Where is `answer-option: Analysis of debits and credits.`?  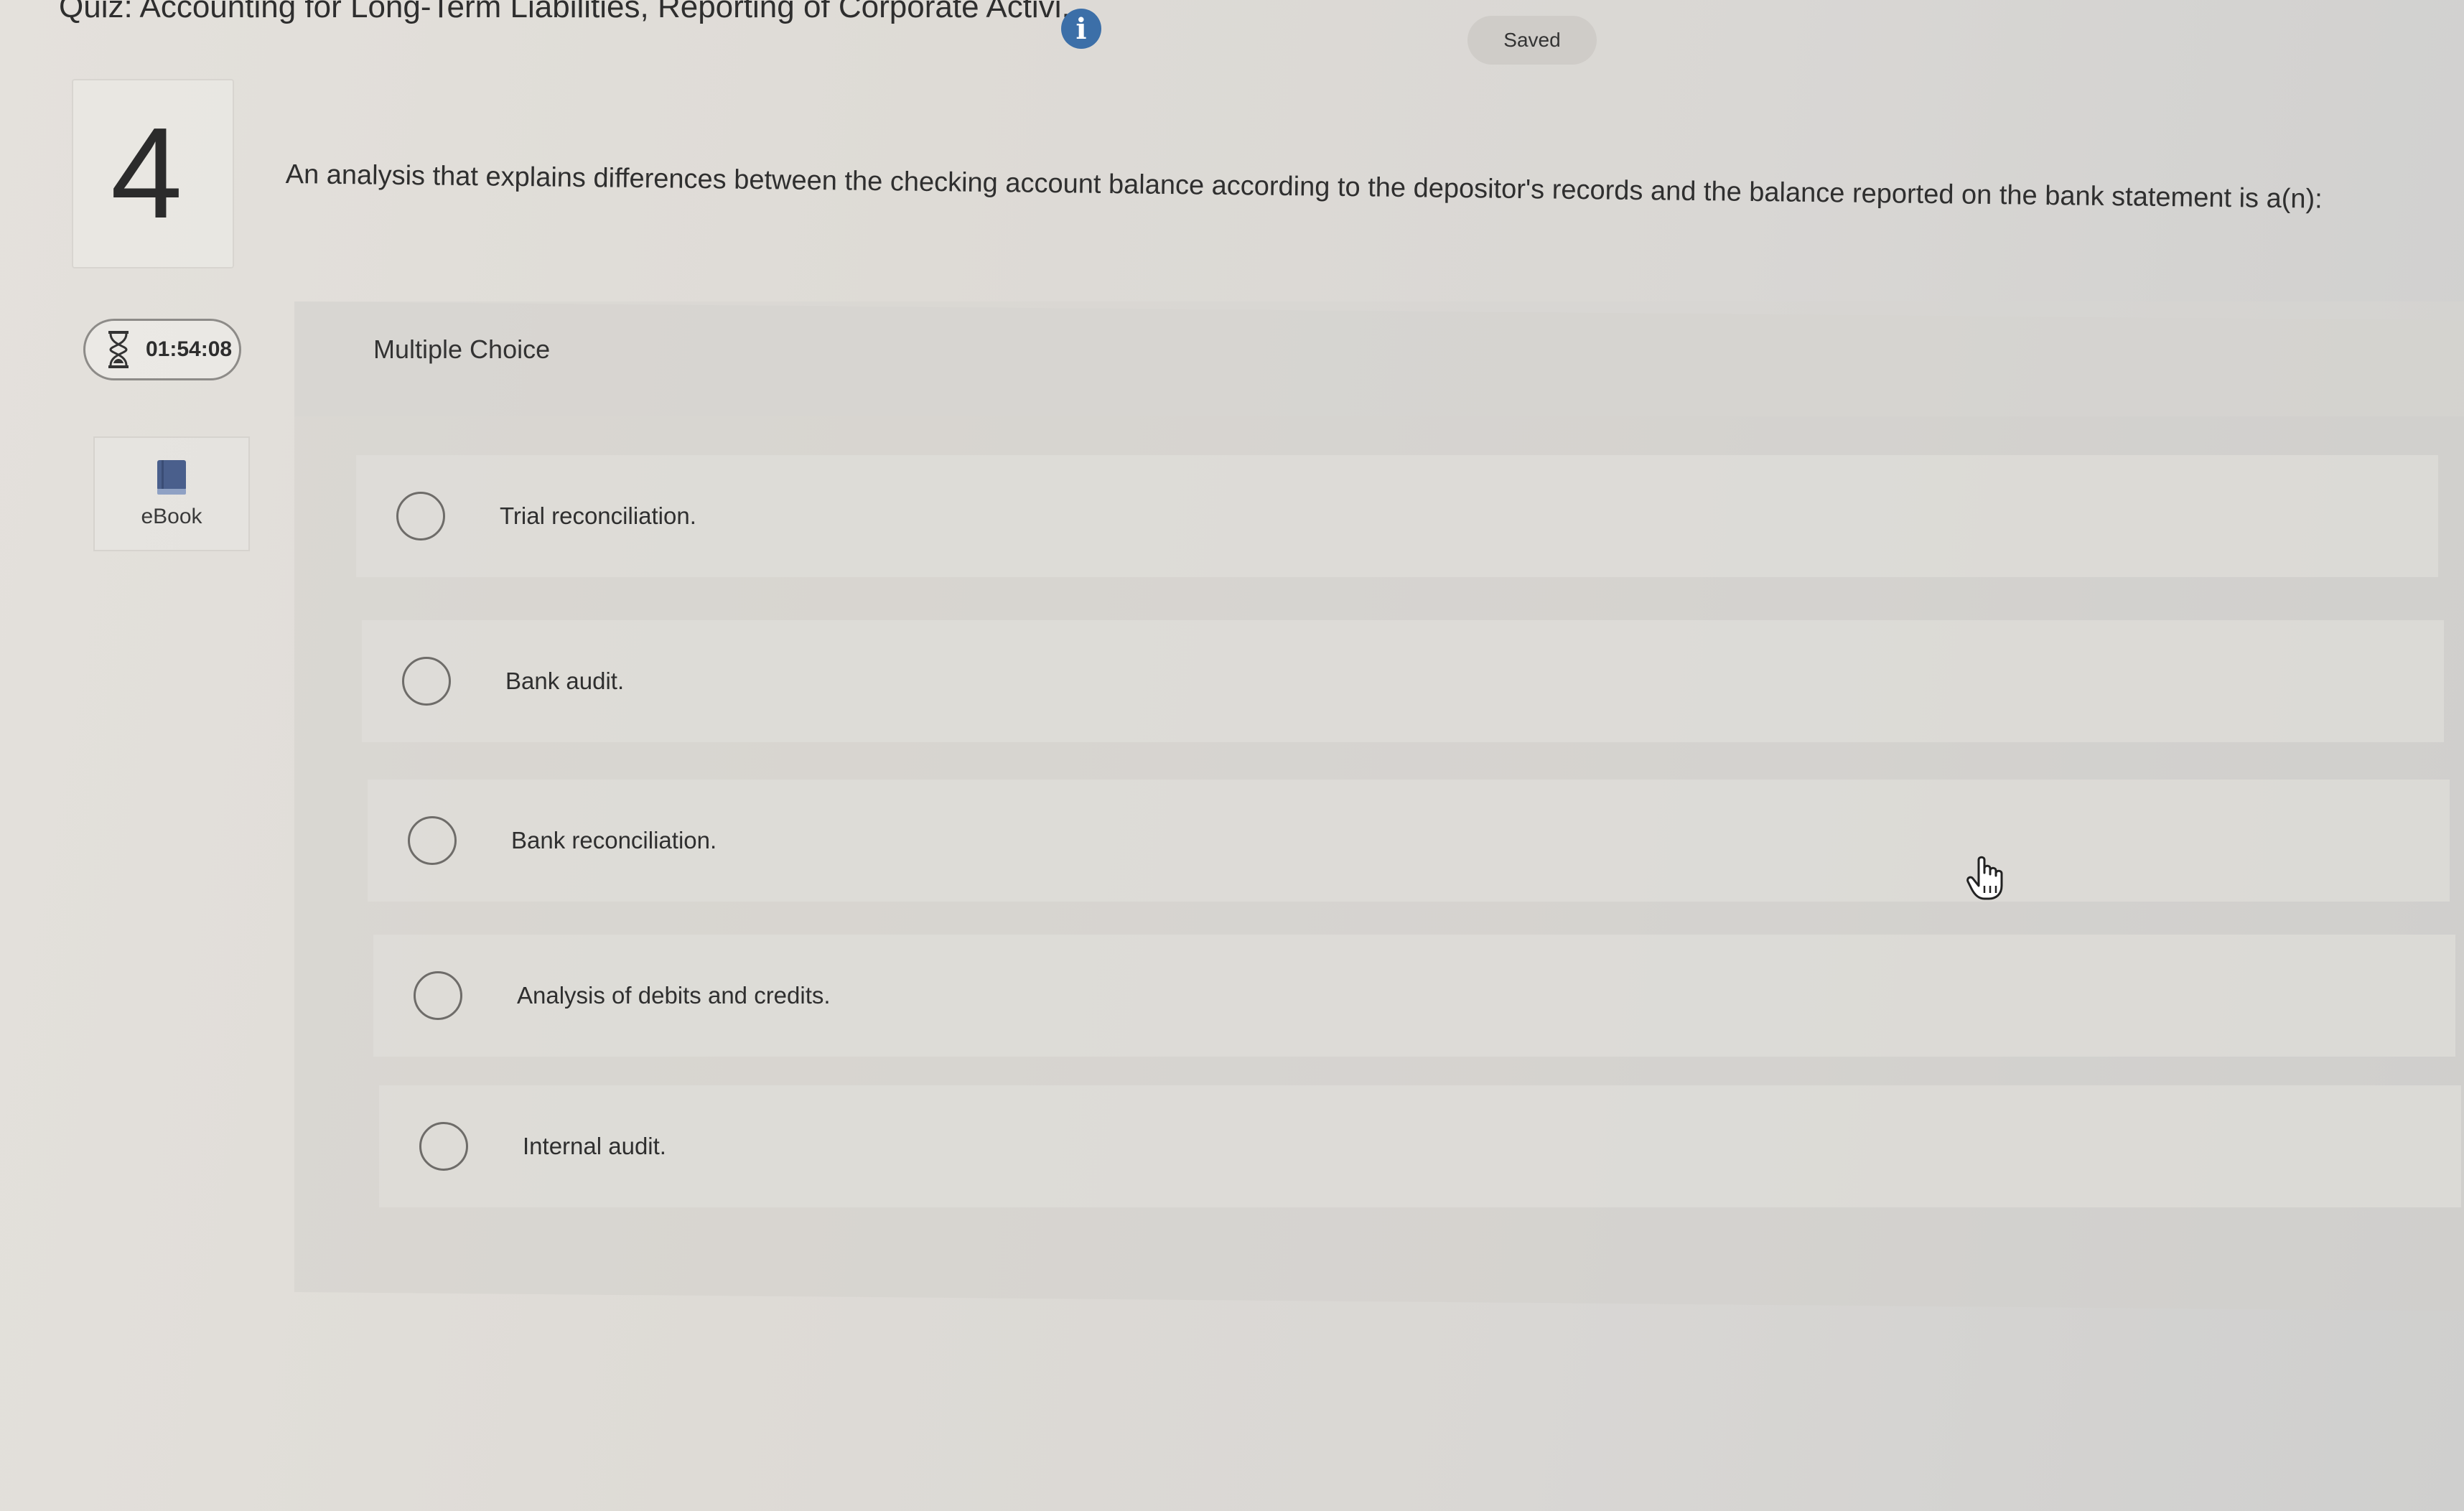 answer-option: Analysis of debits and credits. is located at coordinates (1414, 996).